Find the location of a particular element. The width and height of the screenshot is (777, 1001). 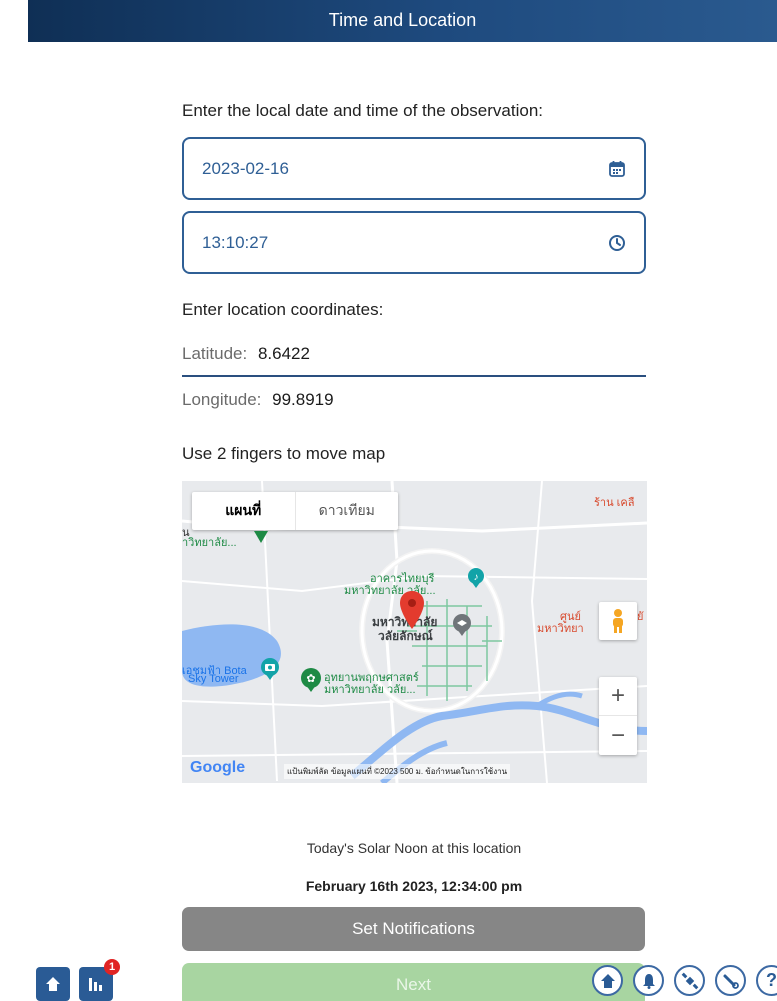

set-notifications-button: Set Notifications is located at coordinates (413, 929).